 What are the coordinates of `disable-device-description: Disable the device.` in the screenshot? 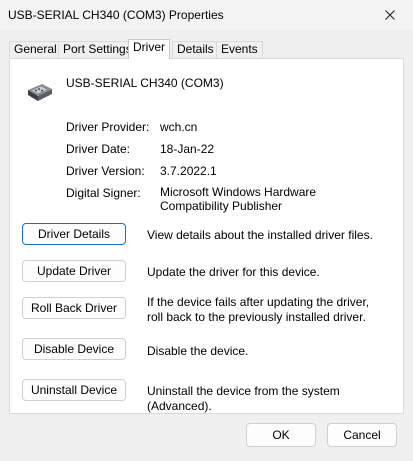 It's located at (198, 351).